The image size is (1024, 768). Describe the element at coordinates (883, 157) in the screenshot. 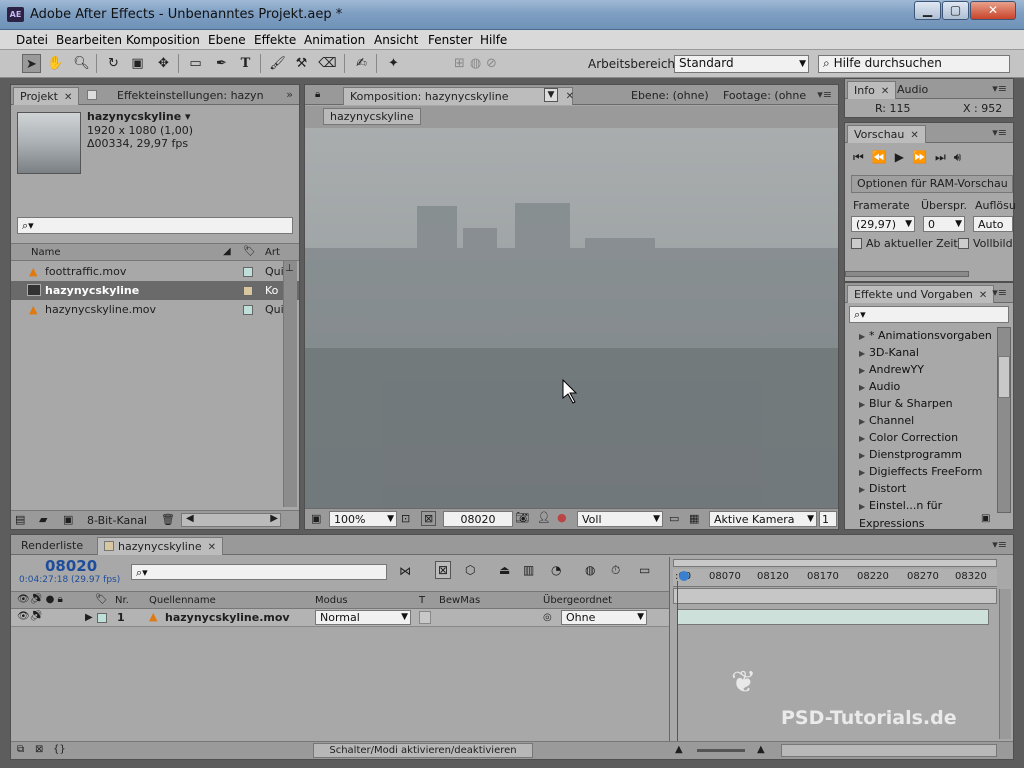

I see `previous-frame-icon: ⏪` at that location.